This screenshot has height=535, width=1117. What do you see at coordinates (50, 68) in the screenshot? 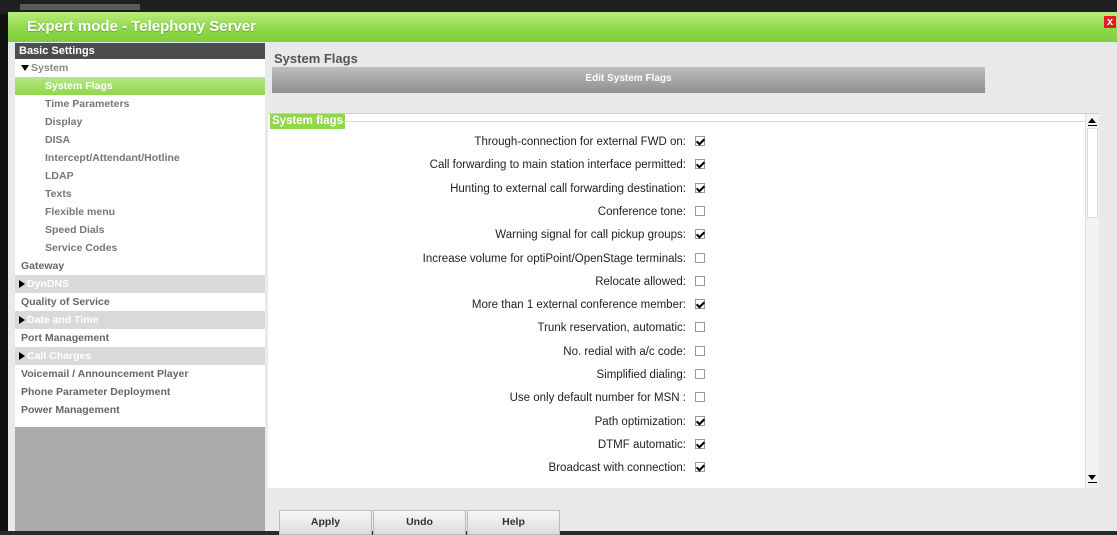
I see `sidebar-item-label: System` at bounding box center [50, 68].